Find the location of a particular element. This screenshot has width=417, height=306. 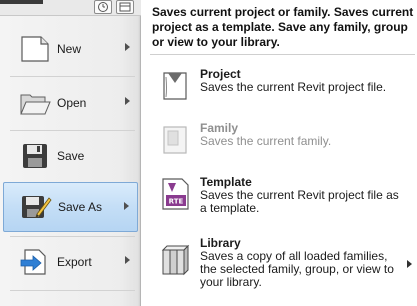

menu-item-save-as: Save As is located at coordinates (70, 207).